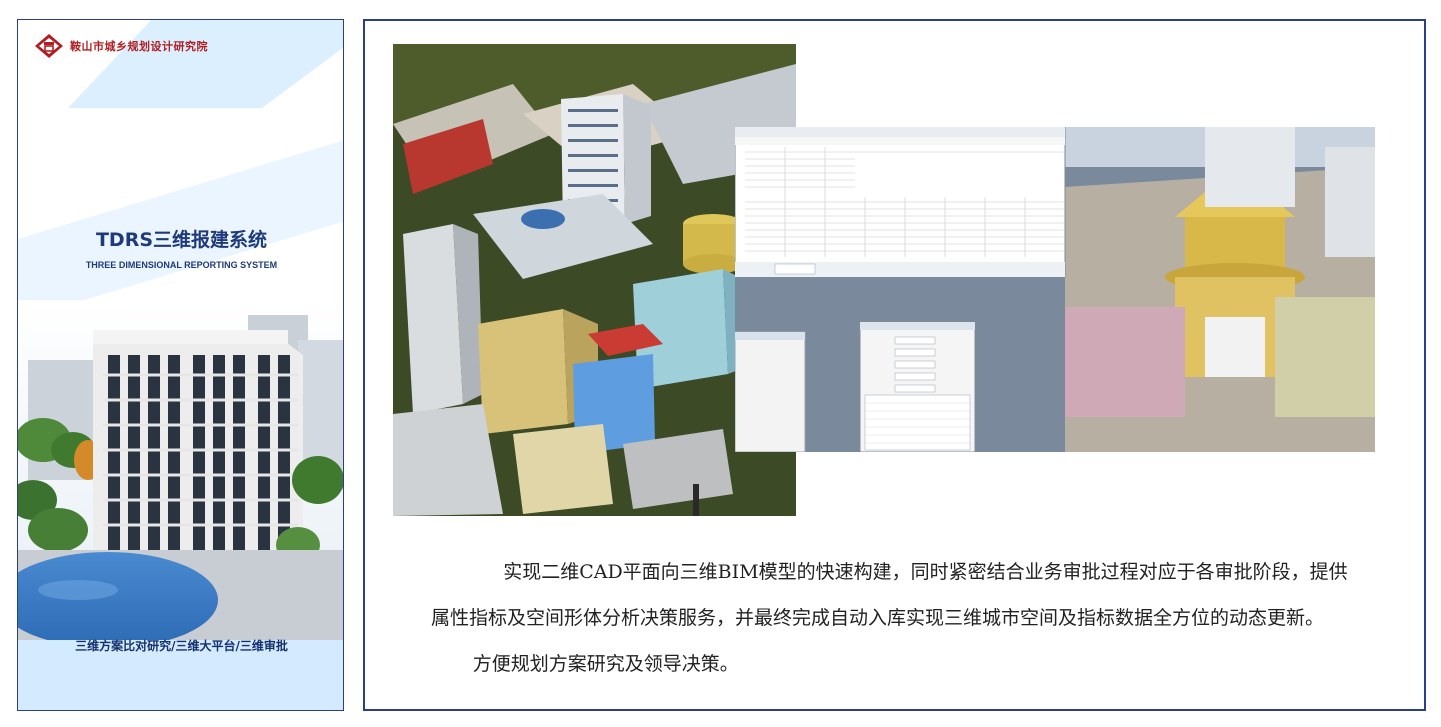 The width and height of the screenshot is (1441, 727). Describe the element at coordinates (605, 664) in the screenshot. I see `description-paragraph: 方便规划方案研究及领导决策。` at that location.